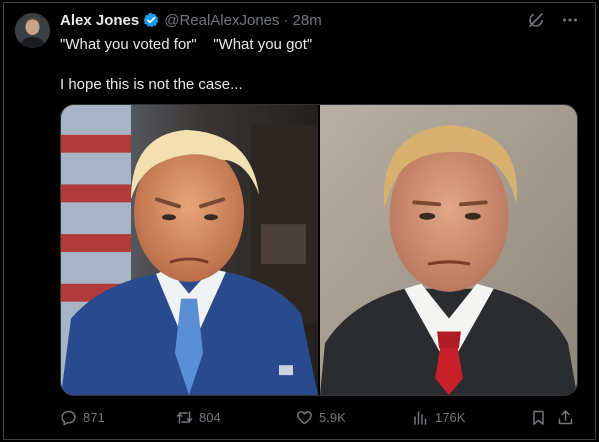 The height and width of the screenshot is (442, 599). I want to click on grok-icon, so click(536, 20).